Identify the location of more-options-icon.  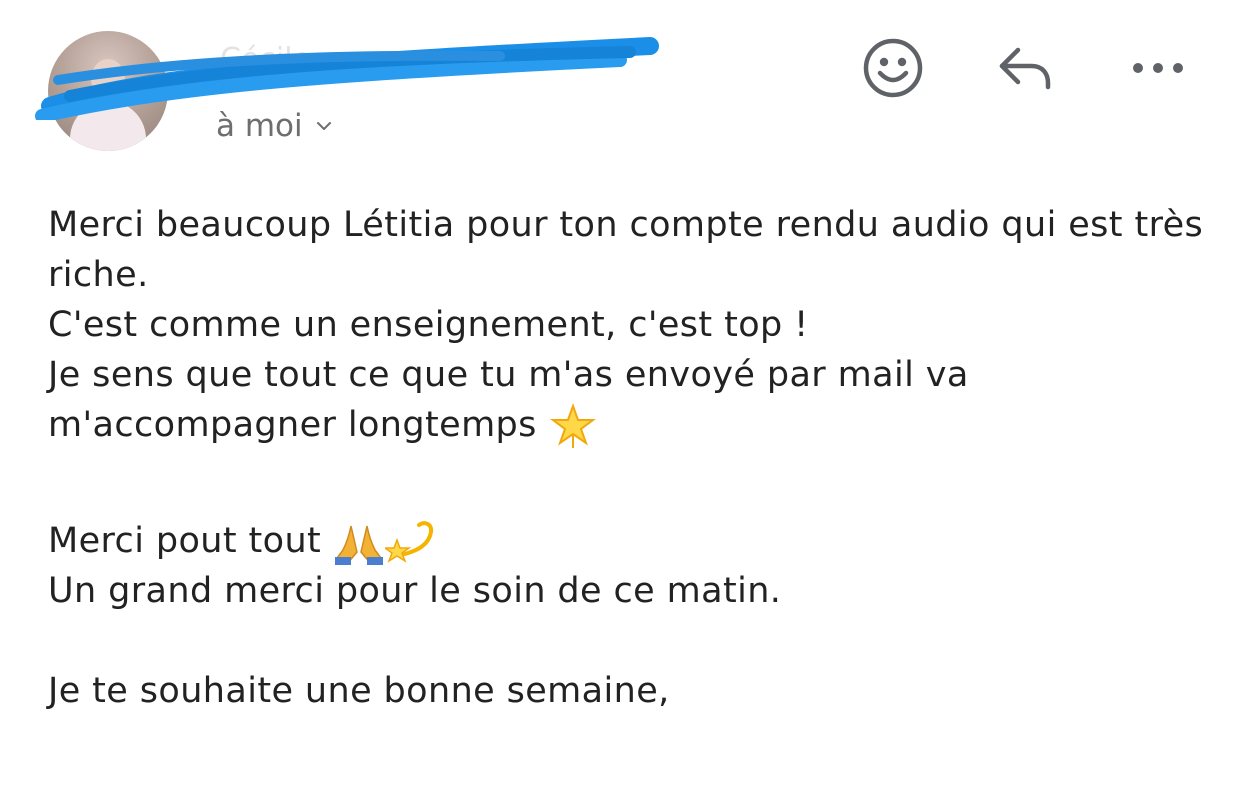
(1158, 68).